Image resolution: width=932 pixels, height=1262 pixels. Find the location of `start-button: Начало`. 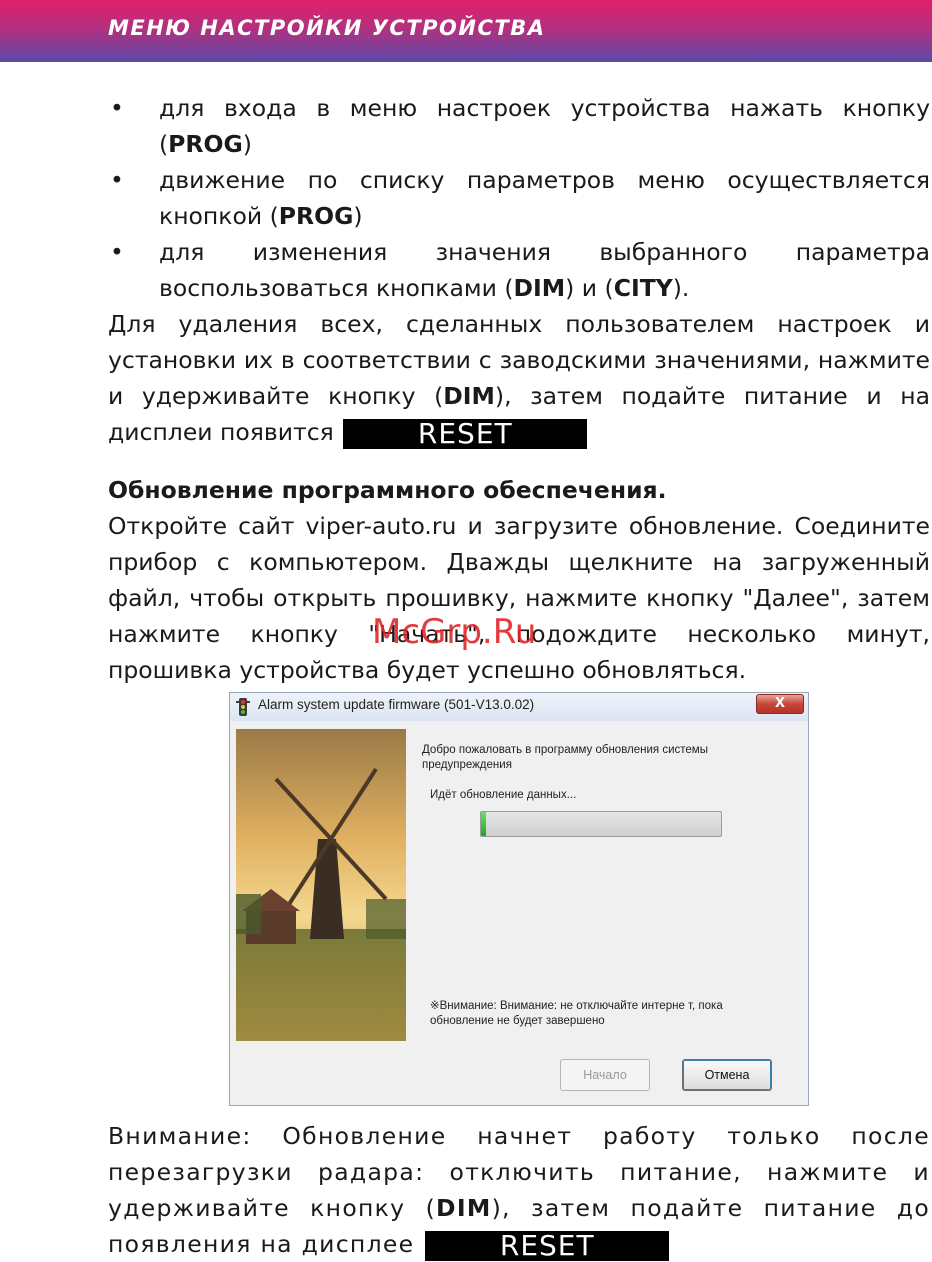

start-button: Начало is located at coordinates (605, 1075).